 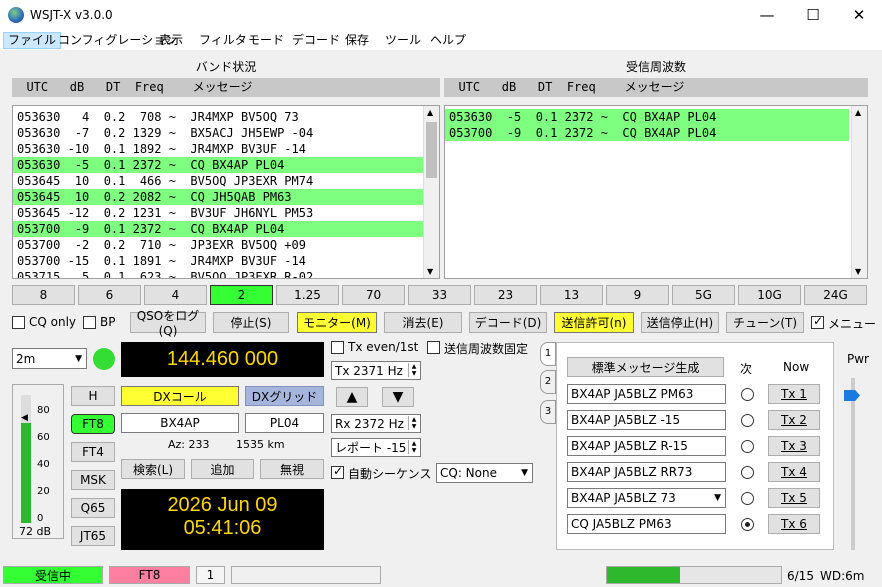 What do you see at coordinates (646, 446) in the screenshot?
I see `tx-message-3-input: BX4AP JA5BLZ R-15` at bounding box center [646, 446].